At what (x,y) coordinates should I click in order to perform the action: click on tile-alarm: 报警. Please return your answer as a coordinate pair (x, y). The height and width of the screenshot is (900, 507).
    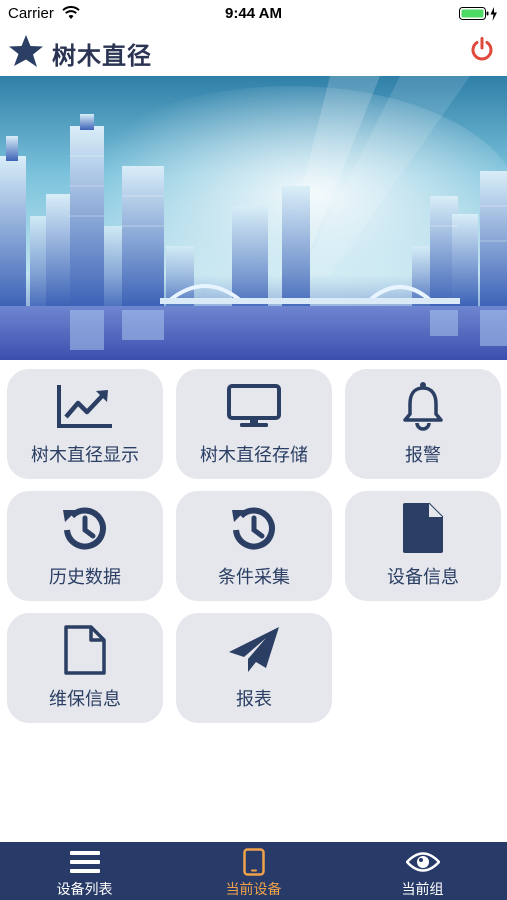
    Looking at the image, I should click on (423, 424).